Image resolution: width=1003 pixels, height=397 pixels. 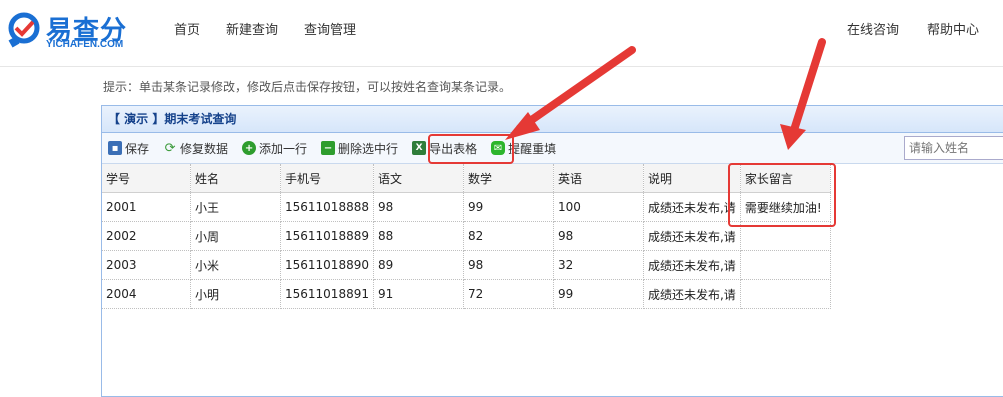 I want to click on save-label: 保存, so click(x=137, y=148).